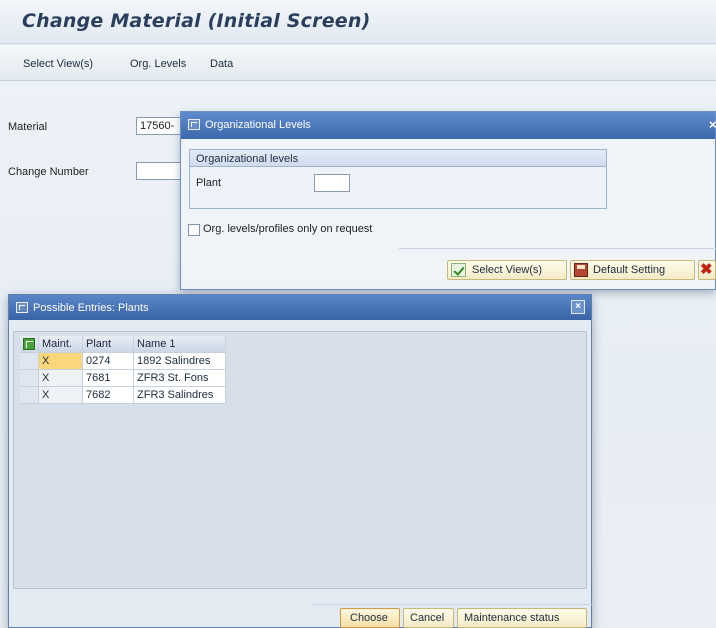 Image resolution: width=716 pixels, height=628 pixels. Describe the element at coordinates (180, 361) in the screenshot. I see `cell-name: 1892 Salindres` at that location.